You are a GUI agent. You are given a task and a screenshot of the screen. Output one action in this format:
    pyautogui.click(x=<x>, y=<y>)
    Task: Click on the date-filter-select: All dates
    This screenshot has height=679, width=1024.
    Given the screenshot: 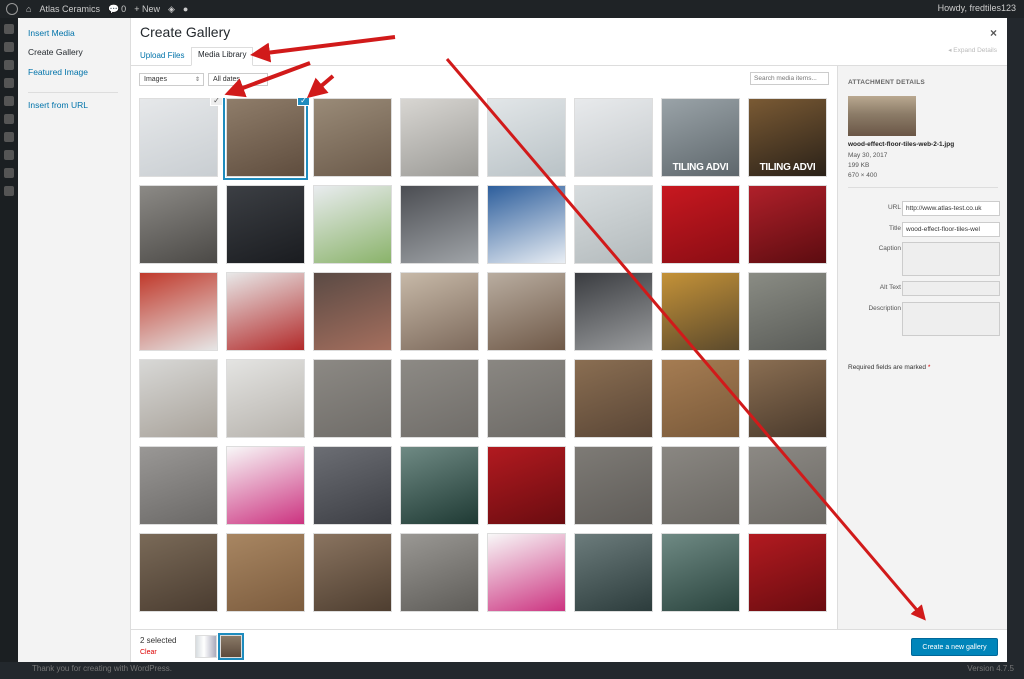 What is the action you would take?
    pyautogui.click(x=238, y=79)
    